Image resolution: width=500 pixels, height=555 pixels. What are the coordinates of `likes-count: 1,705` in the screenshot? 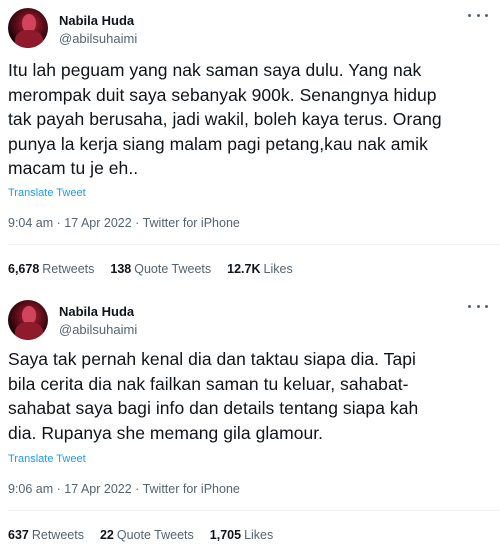 It's located at (225, 535).